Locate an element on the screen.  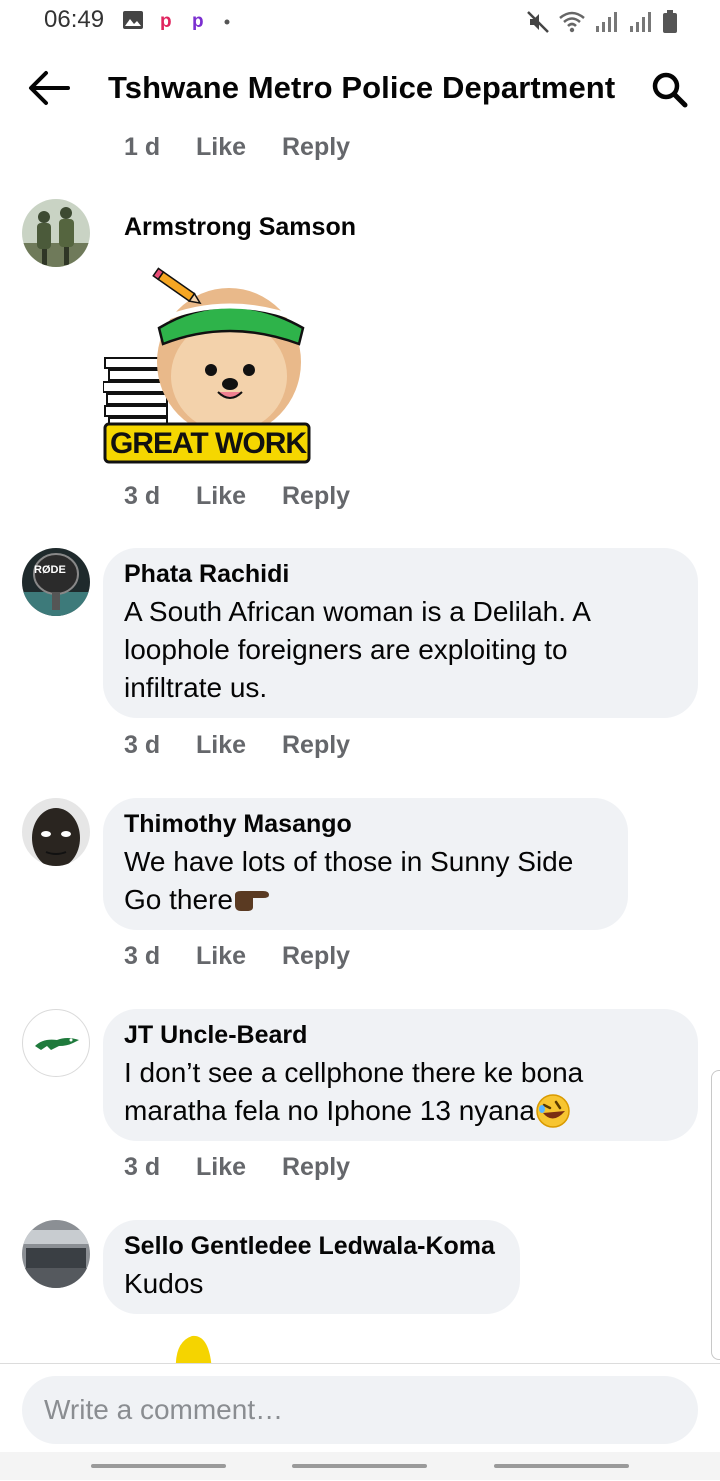
status-bar: 06:49 p p is located at coordinates (360, 22).